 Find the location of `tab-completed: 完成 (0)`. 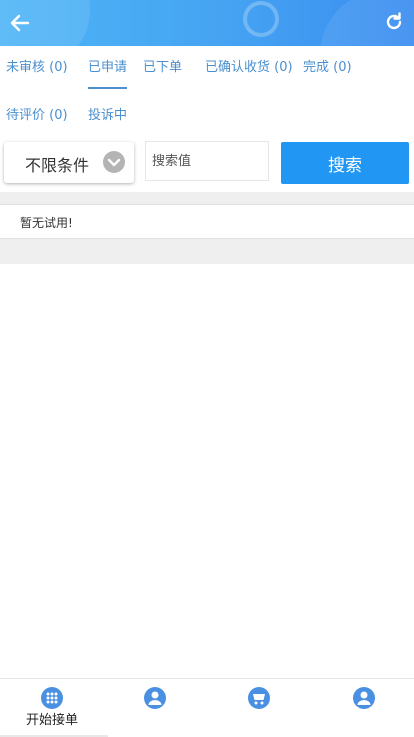

tab-completed: 完成 (0) is located at coordinates (327, 68).